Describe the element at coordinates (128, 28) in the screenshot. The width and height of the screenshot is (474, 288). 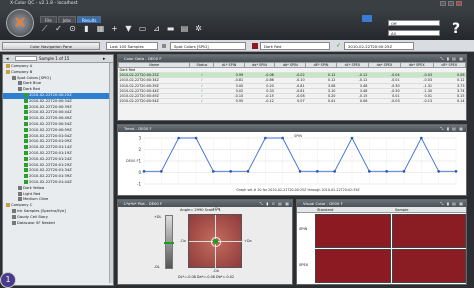
I see `funnel-icon: ▼` at that location.